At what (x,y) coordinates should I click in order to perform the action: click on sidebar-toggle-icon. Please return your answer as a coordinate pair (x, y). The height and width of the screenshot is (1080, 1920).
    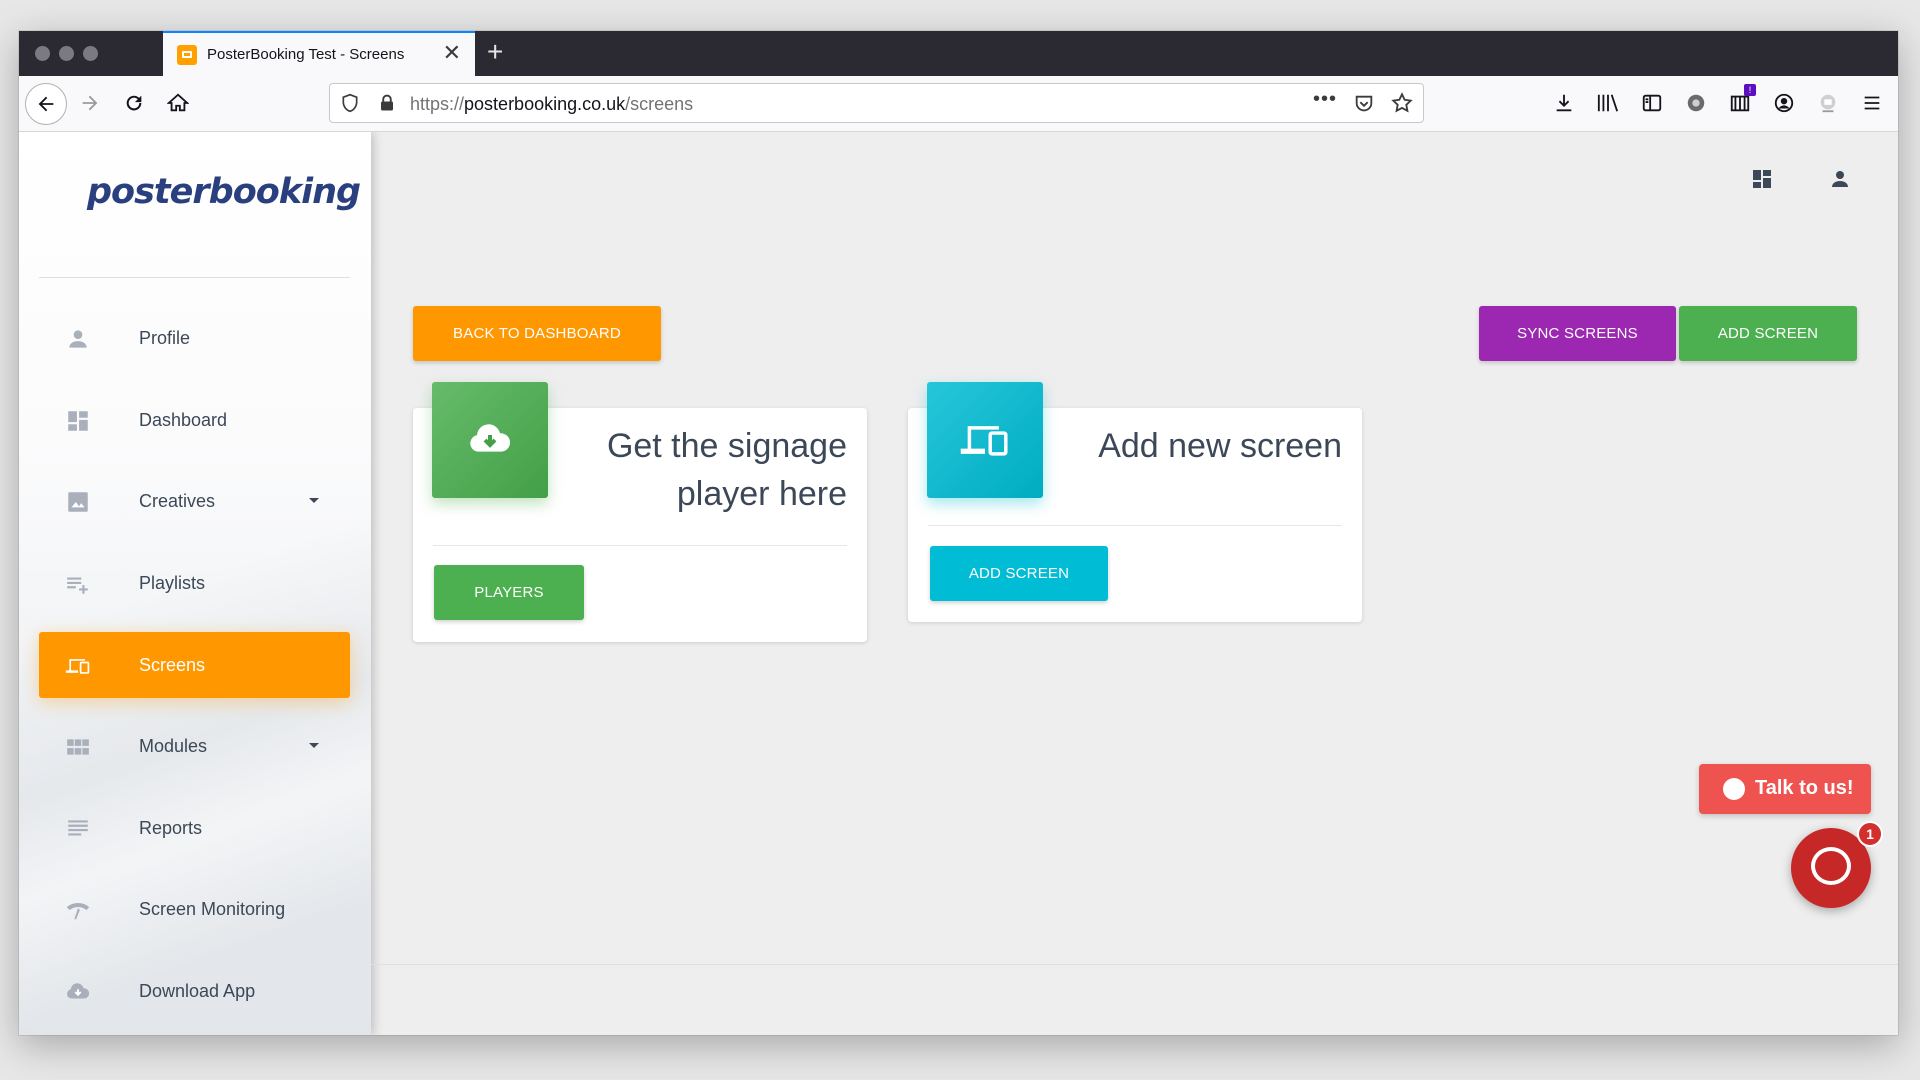
    Looking at the image, I should click on (1652, 103).